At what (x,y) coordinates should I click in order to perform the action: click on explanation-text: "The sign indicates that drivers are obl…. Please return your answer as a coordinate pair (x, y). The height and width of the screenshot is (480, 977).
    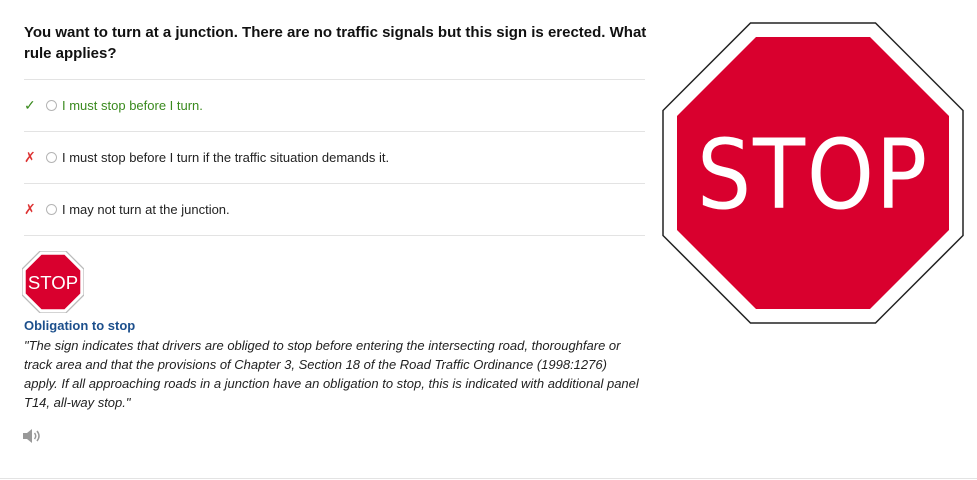
    Looking at the image, I should click on (331, 374).